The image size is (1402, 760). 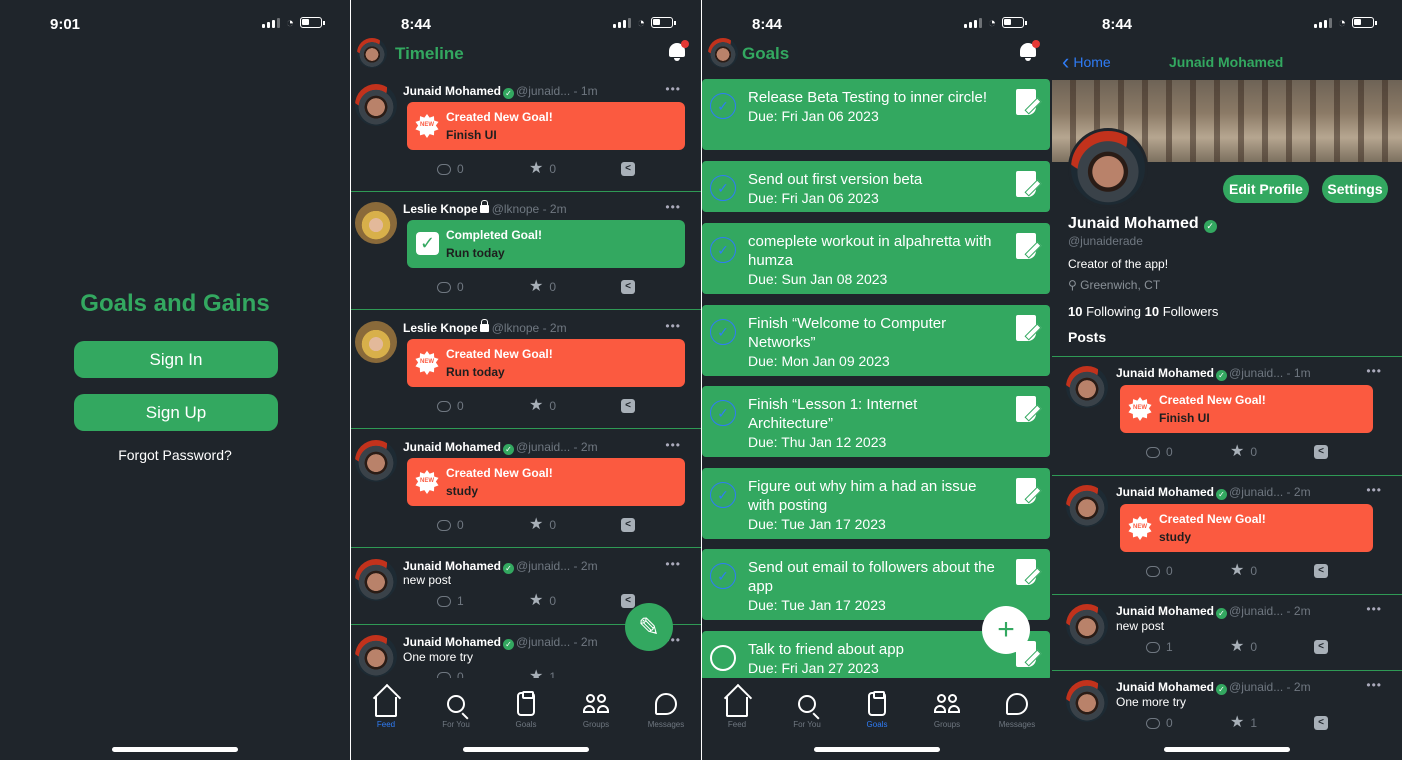 What do you see at coordinates (596, 708) in the screenshot?
I see `tab-groups: Groups` at bounding box center [596, 708].